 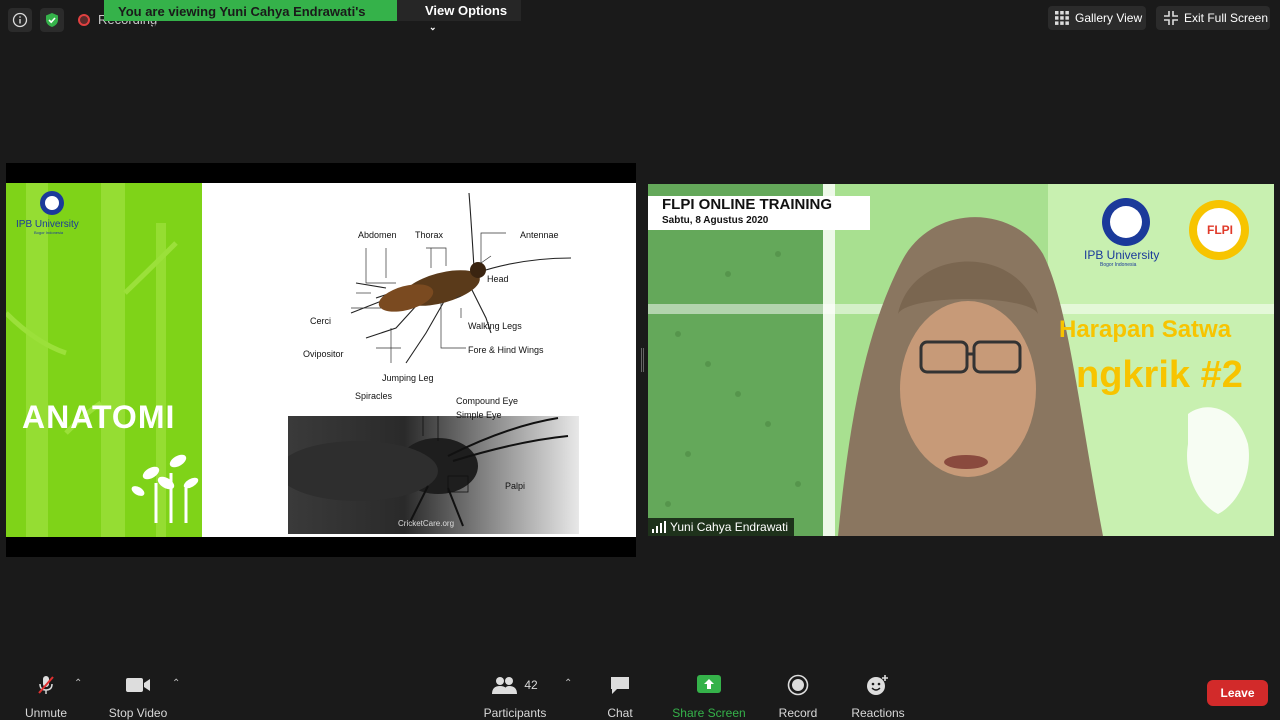 What do you see at coordinates (433, 27) in the screenshot?
I see `chevron-down-icon: ⌄` at bounding box center [433, 27].